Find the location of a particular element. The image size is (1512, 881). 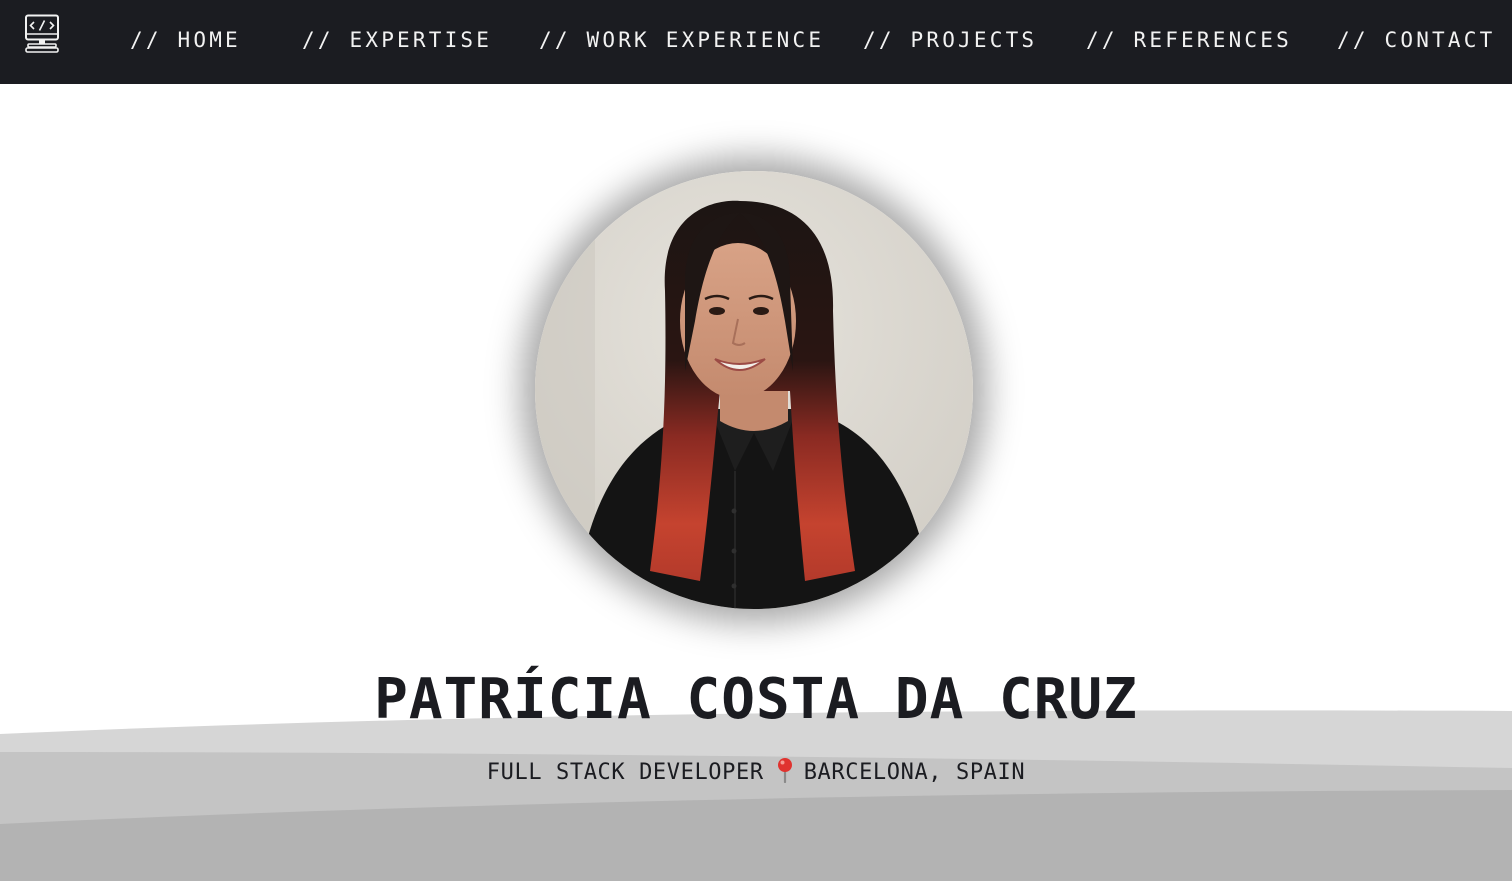

nav-references: // REFERENCES is located at coordinates (1189, 40).